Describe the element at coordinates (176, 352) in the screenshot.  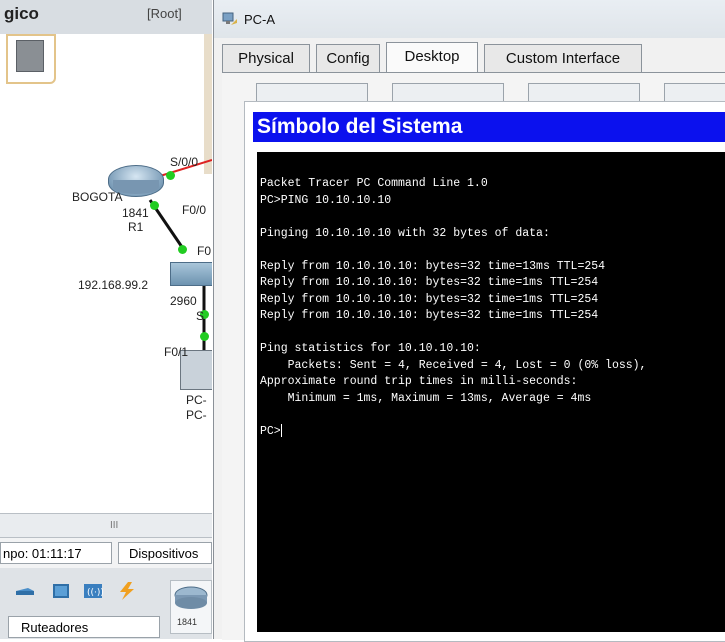
I see `pc-port-label: F0/1` at that location.